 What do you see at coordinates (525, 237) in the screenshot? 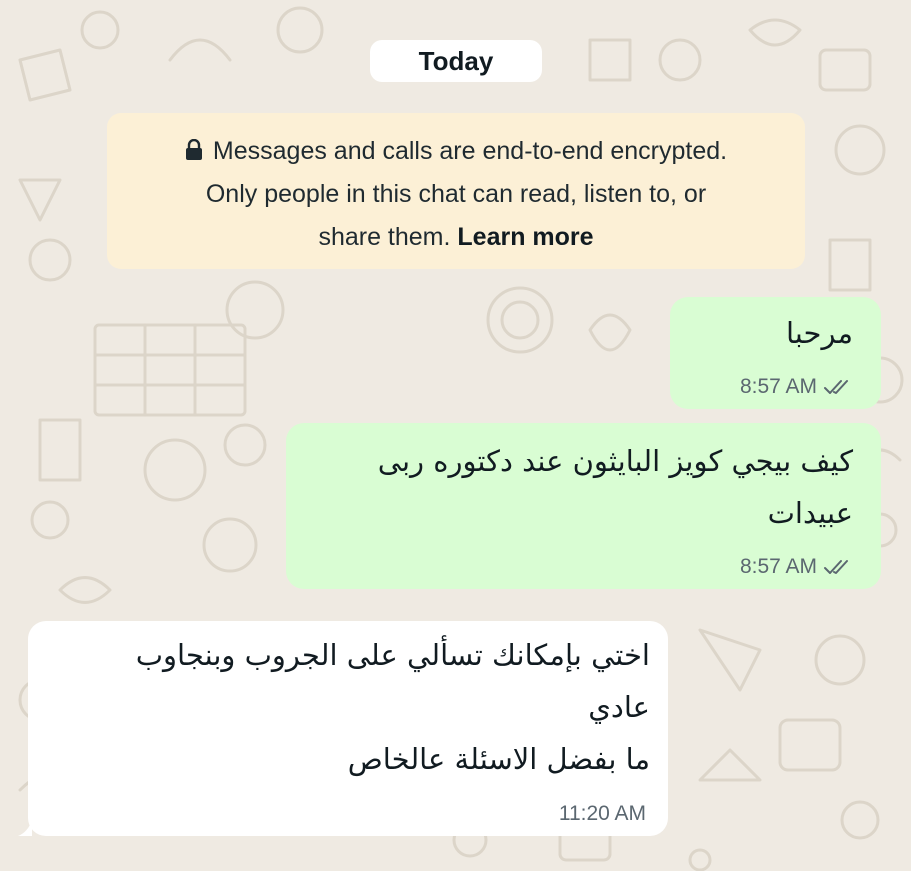
I see `learn-more-link: Learn more` at bounding box center [525, 237].